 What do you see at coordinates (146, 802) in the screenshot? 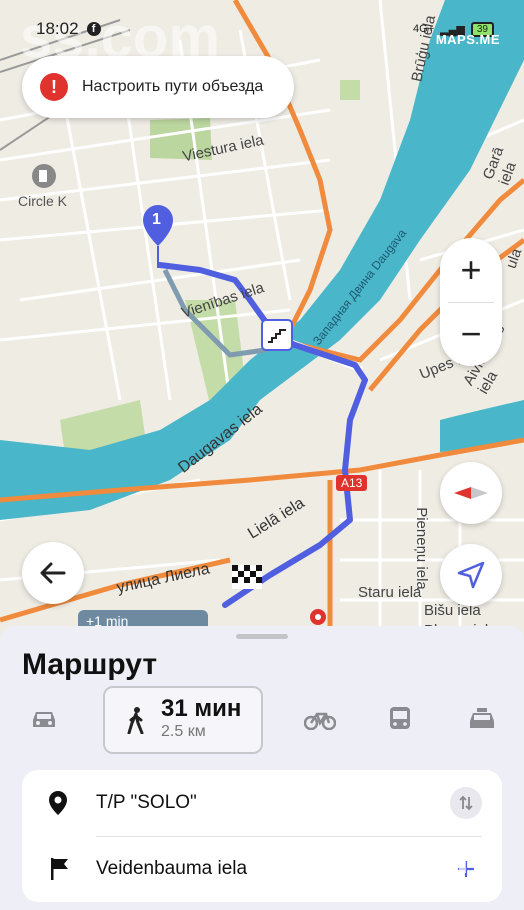
I see `start-point-label: T/P "SOLO"` at bounding box center [146, 802].